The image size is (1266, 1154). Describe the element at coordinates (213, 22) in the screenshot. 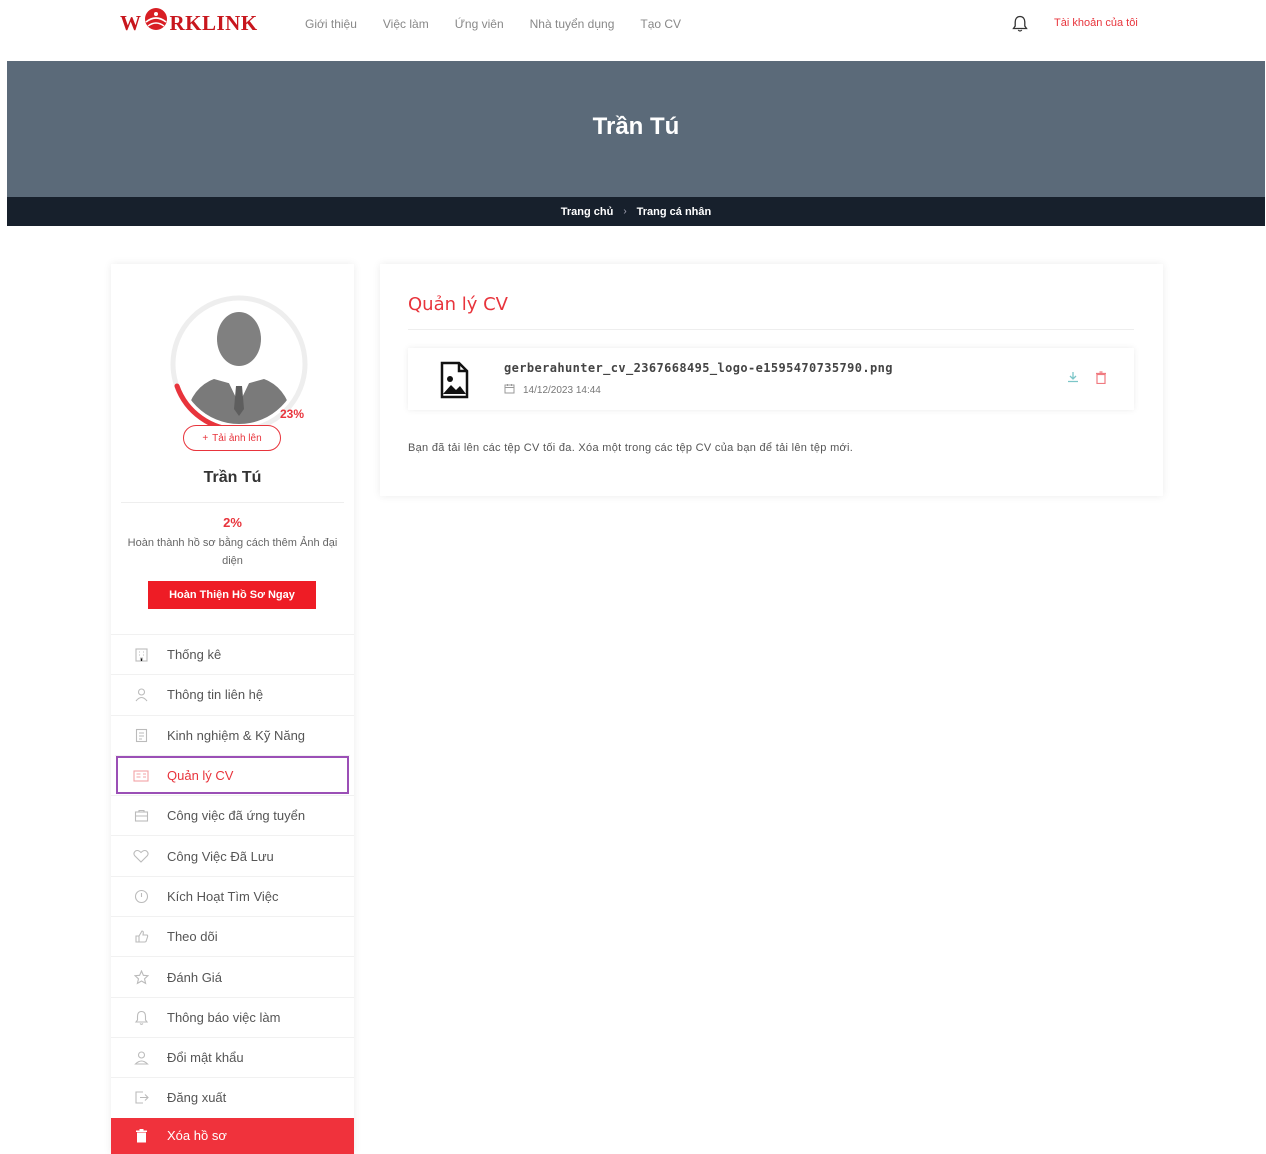

I see `logo-text-right: RKLINK` at that location.